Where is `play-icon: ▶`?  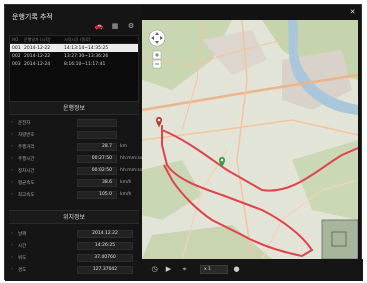
play-icon: ▶ is located at coordinates (168, 269).